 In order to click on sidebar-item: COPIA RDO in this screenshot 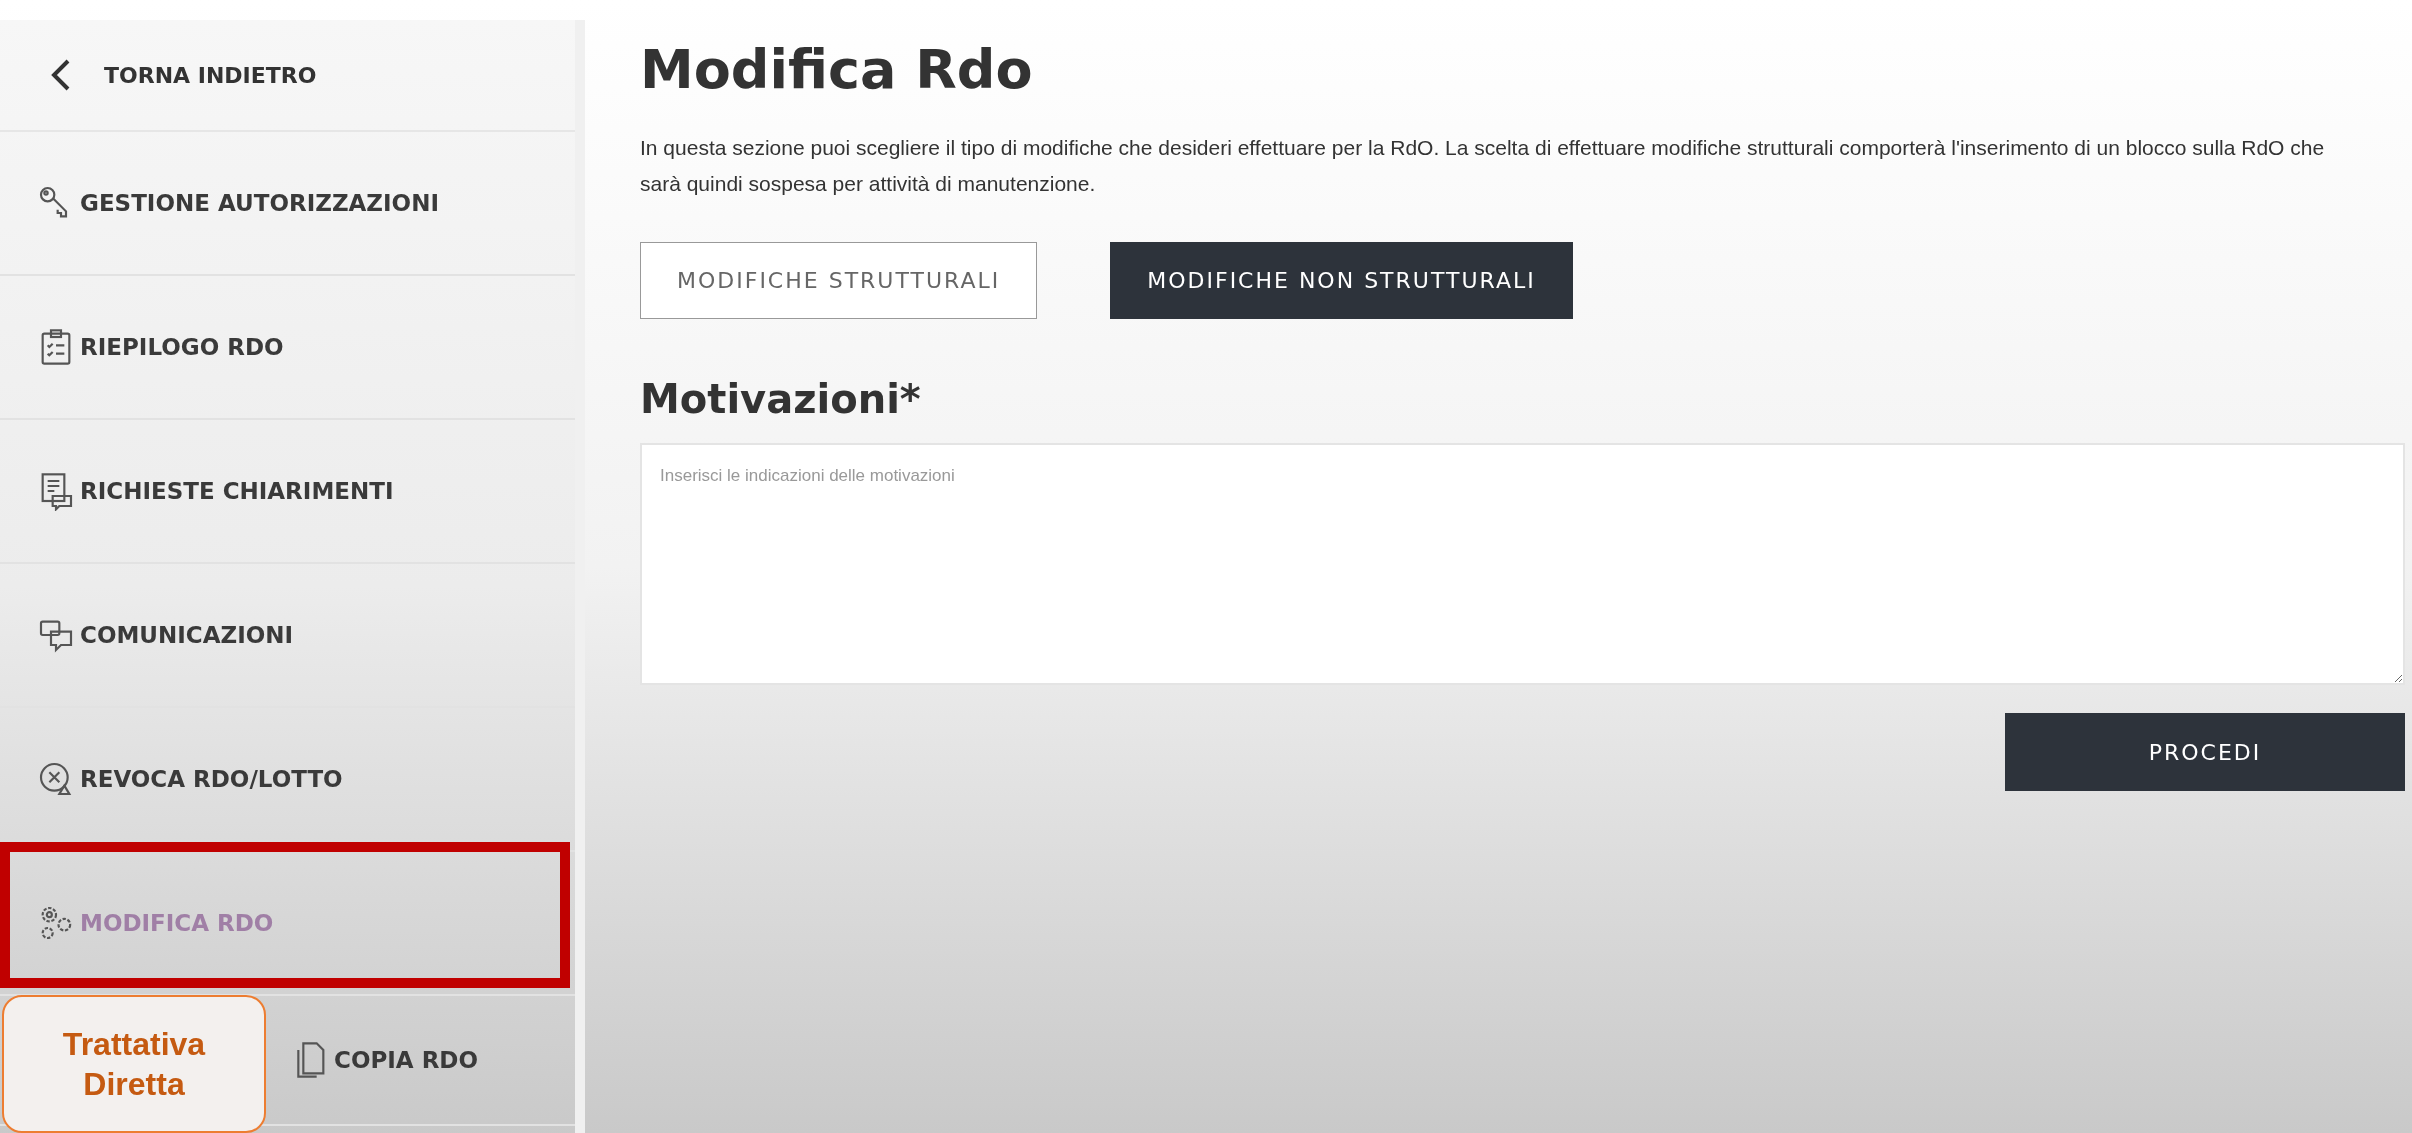, I will do `click(406, 1060)`.